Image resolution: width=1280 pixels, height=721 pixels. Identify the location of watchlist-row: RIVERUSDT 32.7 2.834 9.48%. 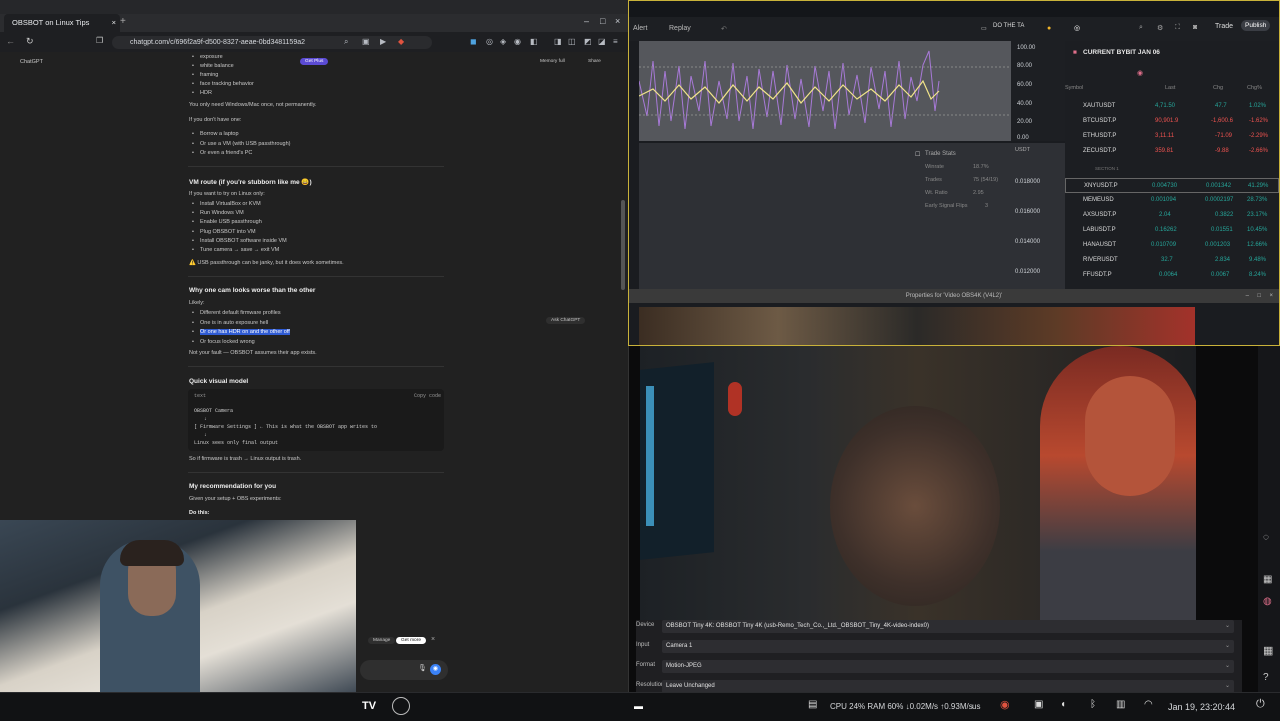
(1172, 260).